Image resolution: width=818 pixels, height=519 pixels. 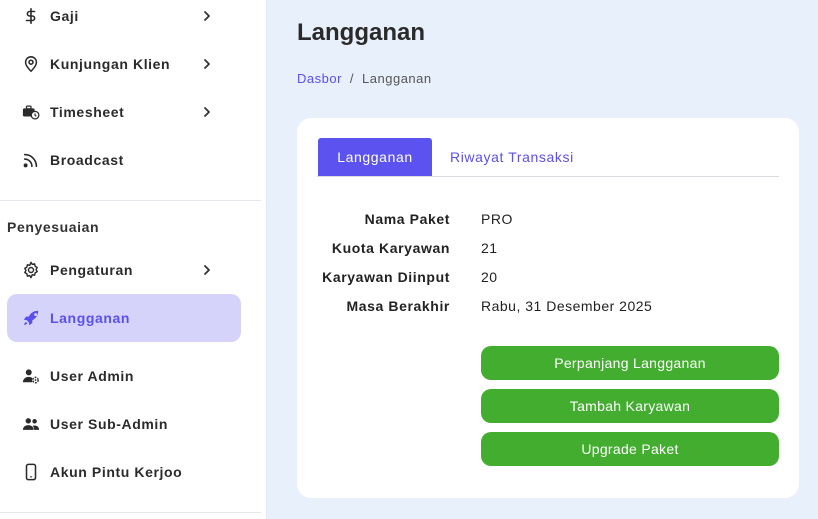 I want to click on info-label: Kuota Karyawan, so click(x=390, y=248).